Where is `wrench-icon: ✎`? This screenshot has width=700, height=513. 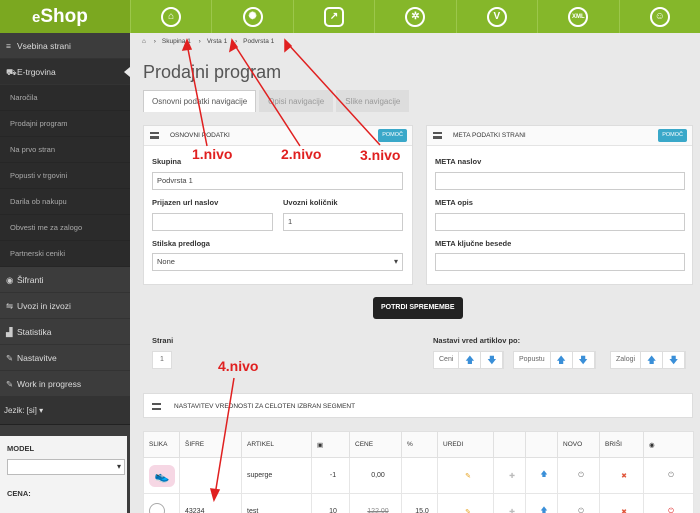
wrench-icon: ✎ is located at coordinates (10, 384).